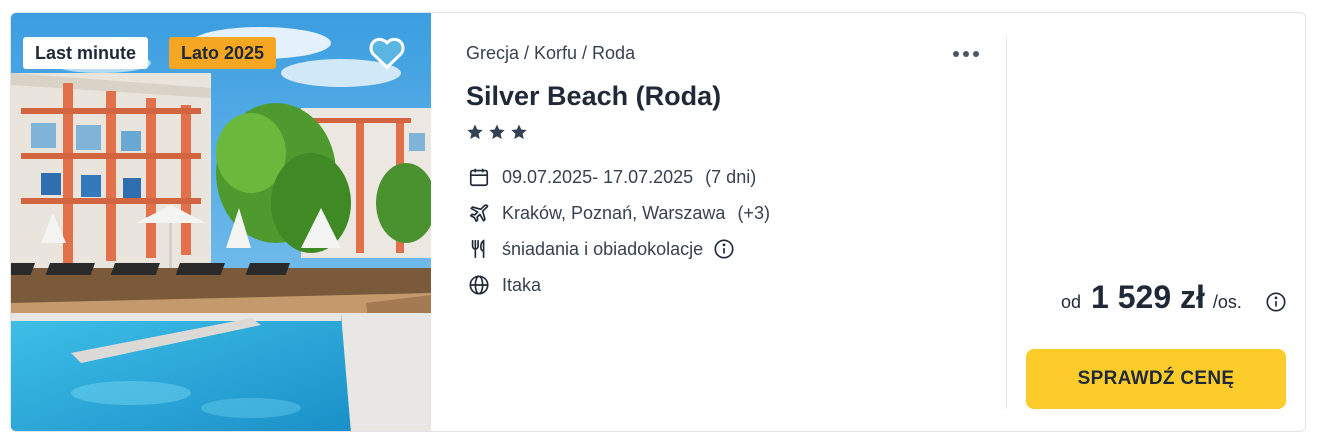  I want to click on more-options-button, so click(966, 54).